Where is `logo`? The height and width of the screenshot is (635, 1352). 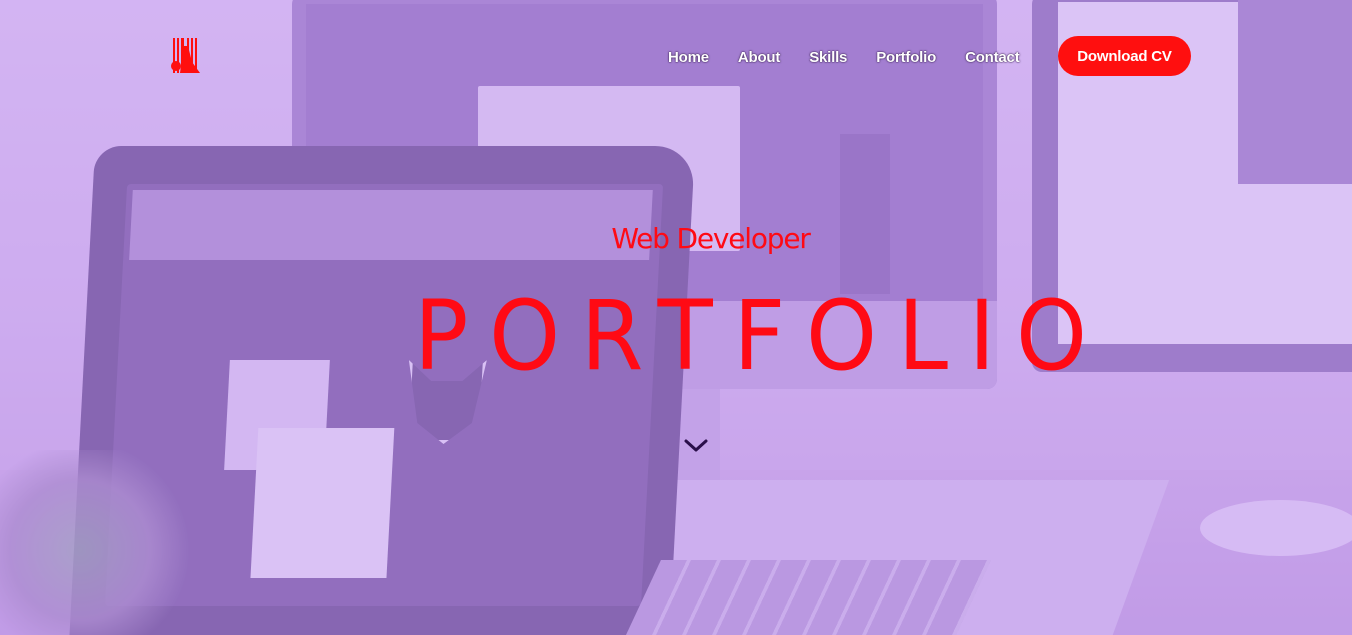 logo is located at coordinates (186, 55).